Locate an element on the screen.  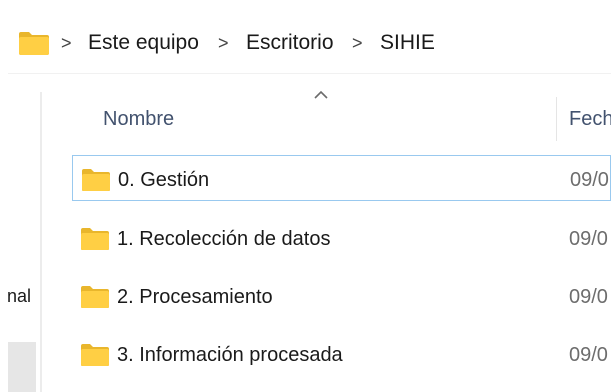
column-header-name: Nombre is located at coordinates (138, 119).